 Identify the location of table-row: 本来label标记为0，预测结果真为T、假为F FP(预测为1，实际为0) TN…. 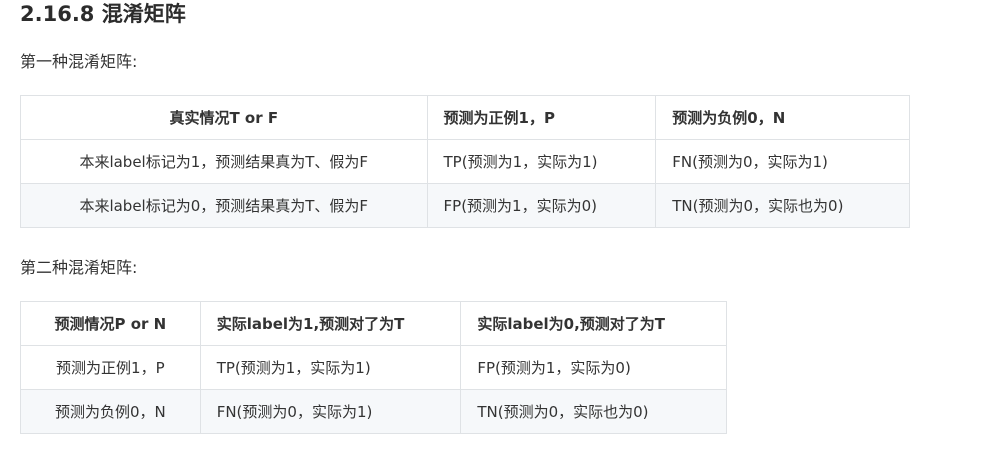
(465, 205).